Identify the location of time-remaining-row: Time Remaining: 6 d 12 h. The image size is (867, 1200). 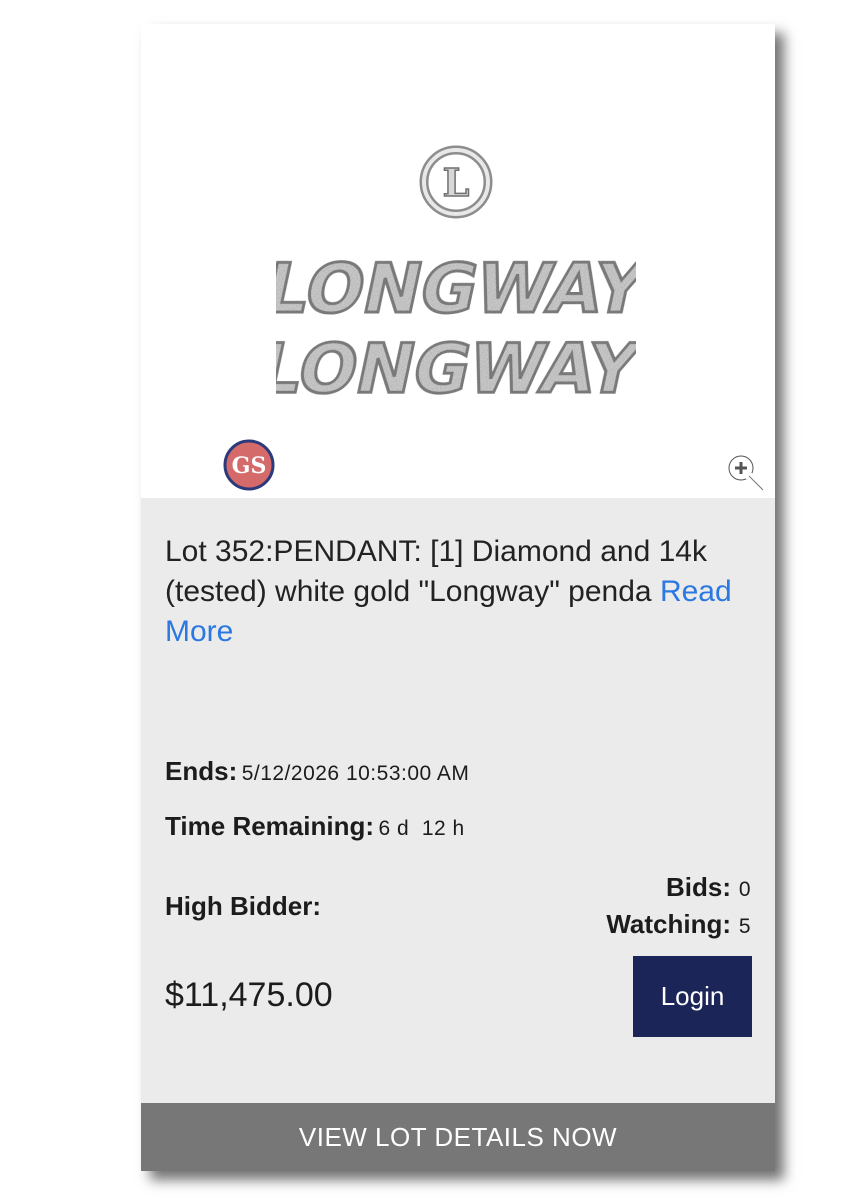
(315, 826).